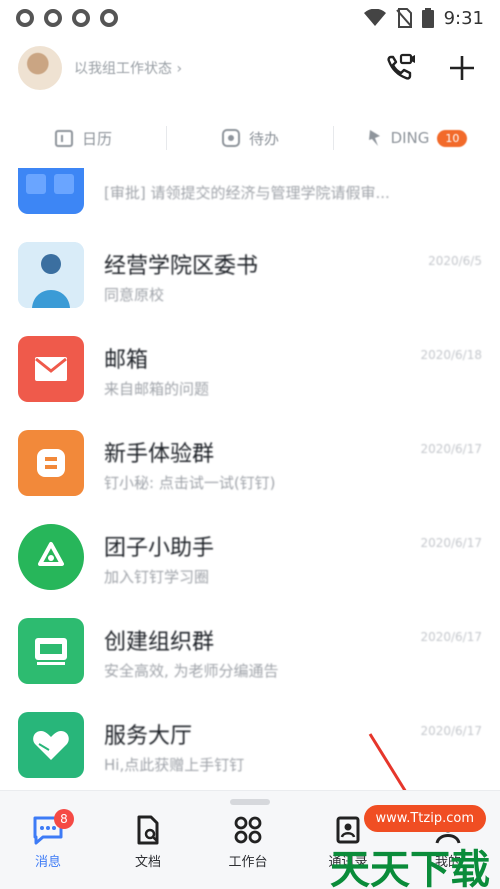 The height and width of the screenshot is (889, 500). I want to click on recycle-icon, so click(51, 554).